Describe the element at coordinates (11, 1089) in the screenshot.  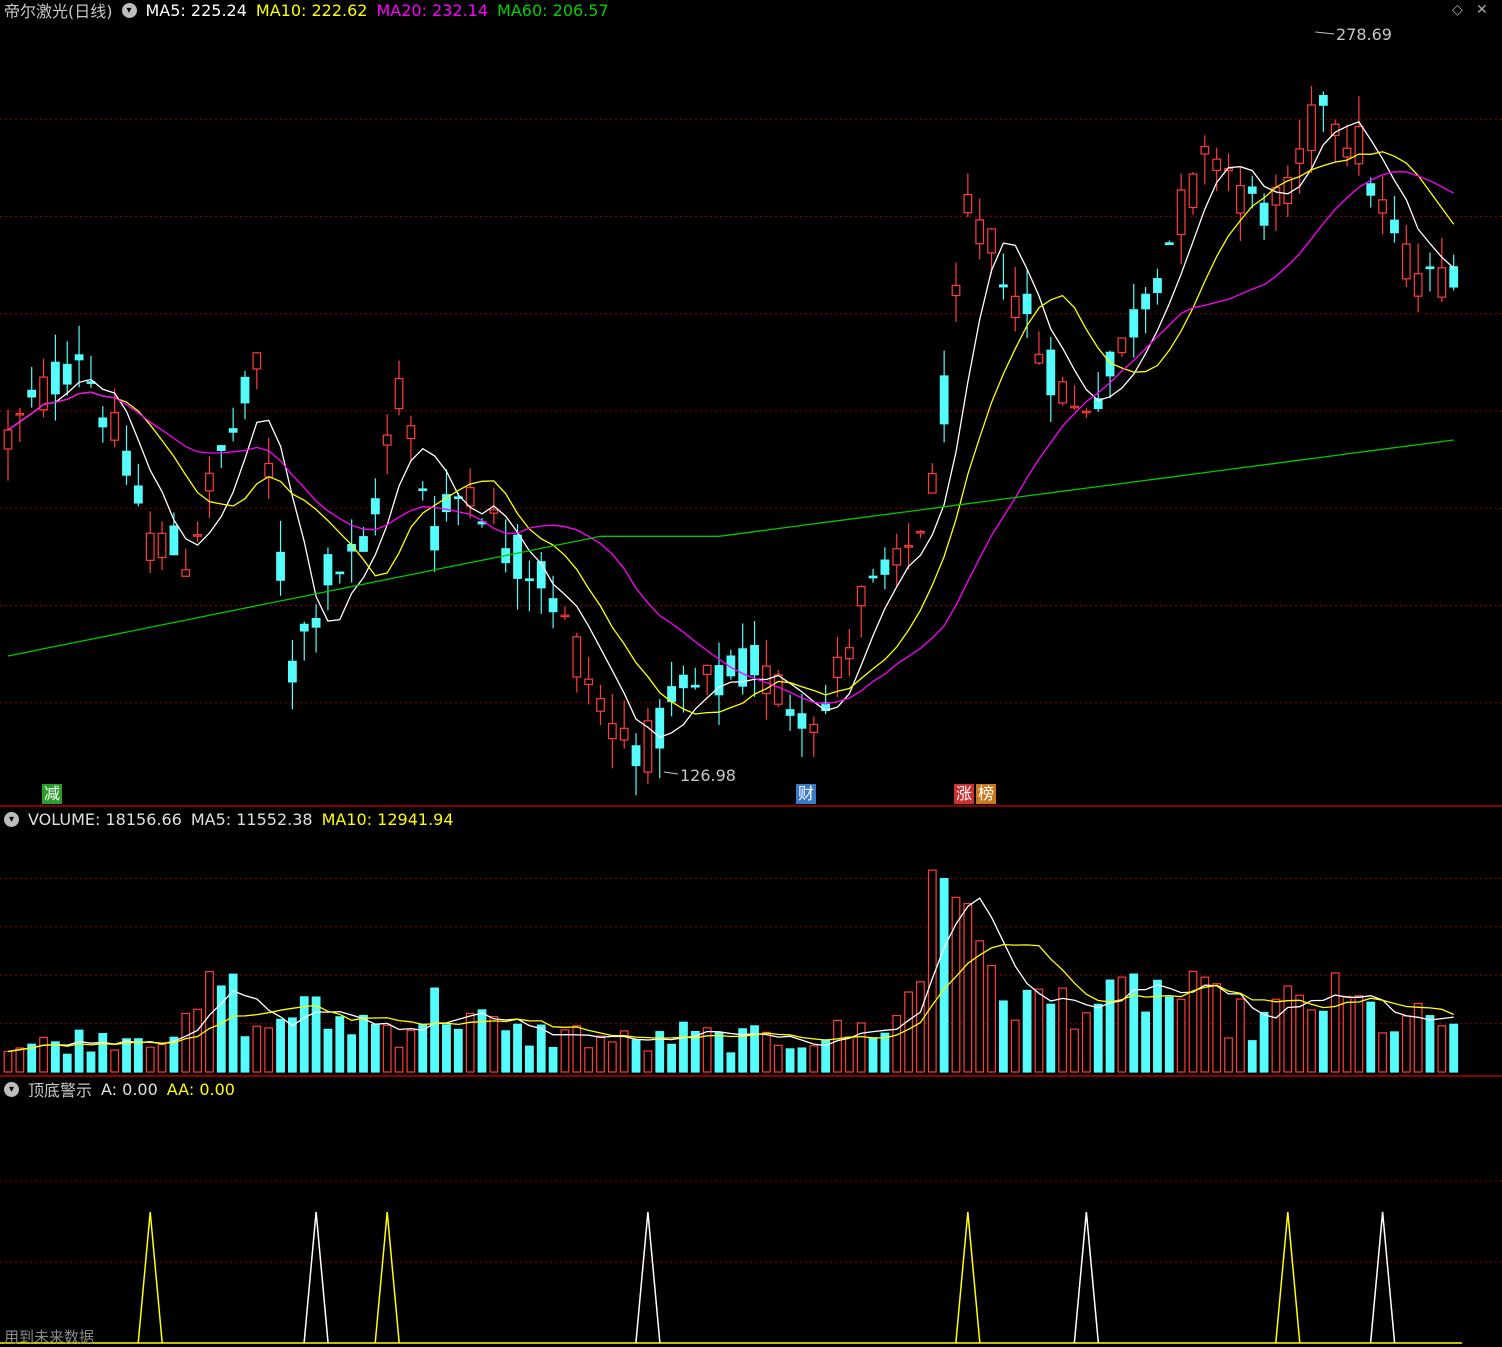
I see `indicator-settings-icon: ▾` at that location.